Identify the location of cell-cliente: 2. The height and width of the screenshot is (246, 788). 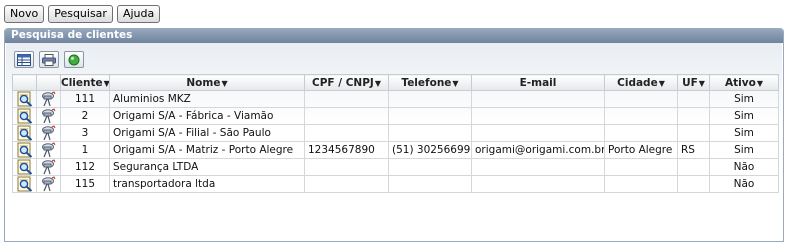
(85, 116).